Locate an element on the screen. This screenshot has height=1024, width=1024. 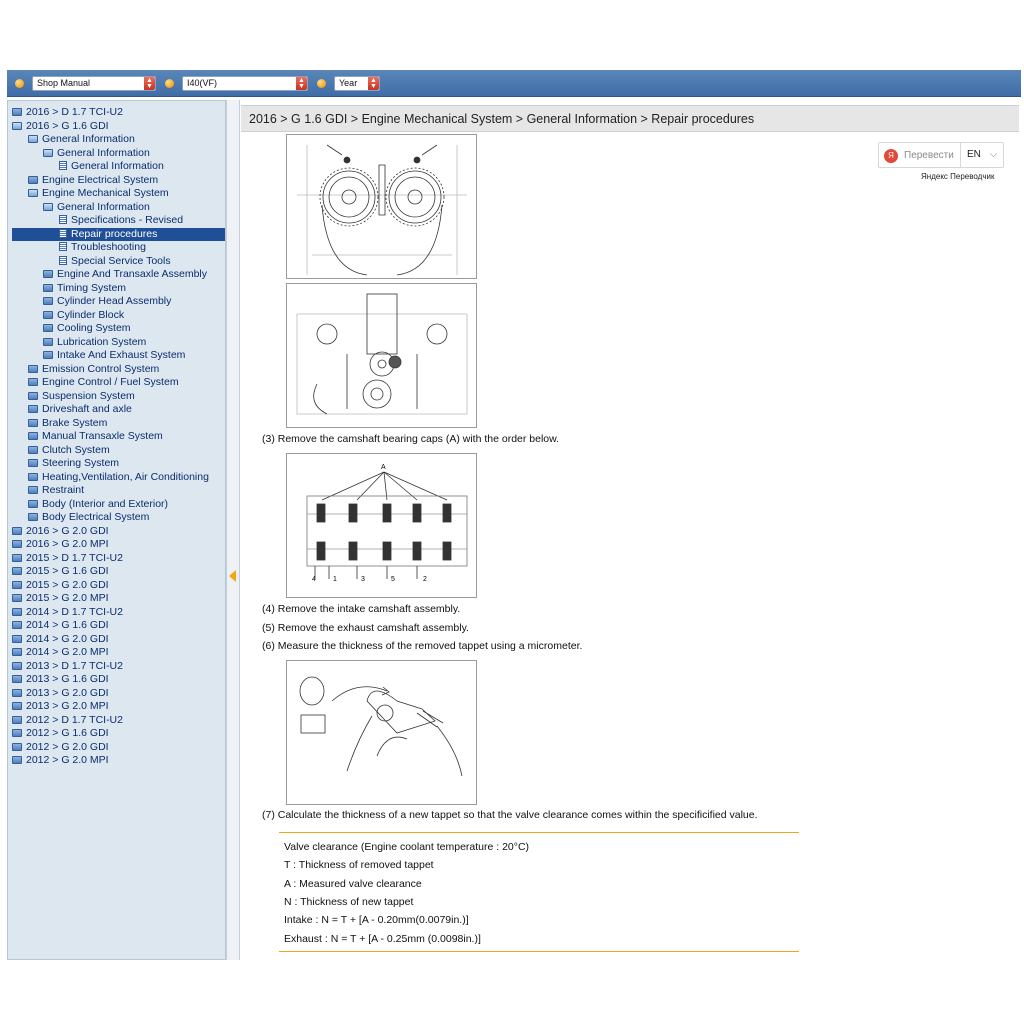
tree-item-label: Body (Interior and Exterior) is located at coordinates (105, 503).